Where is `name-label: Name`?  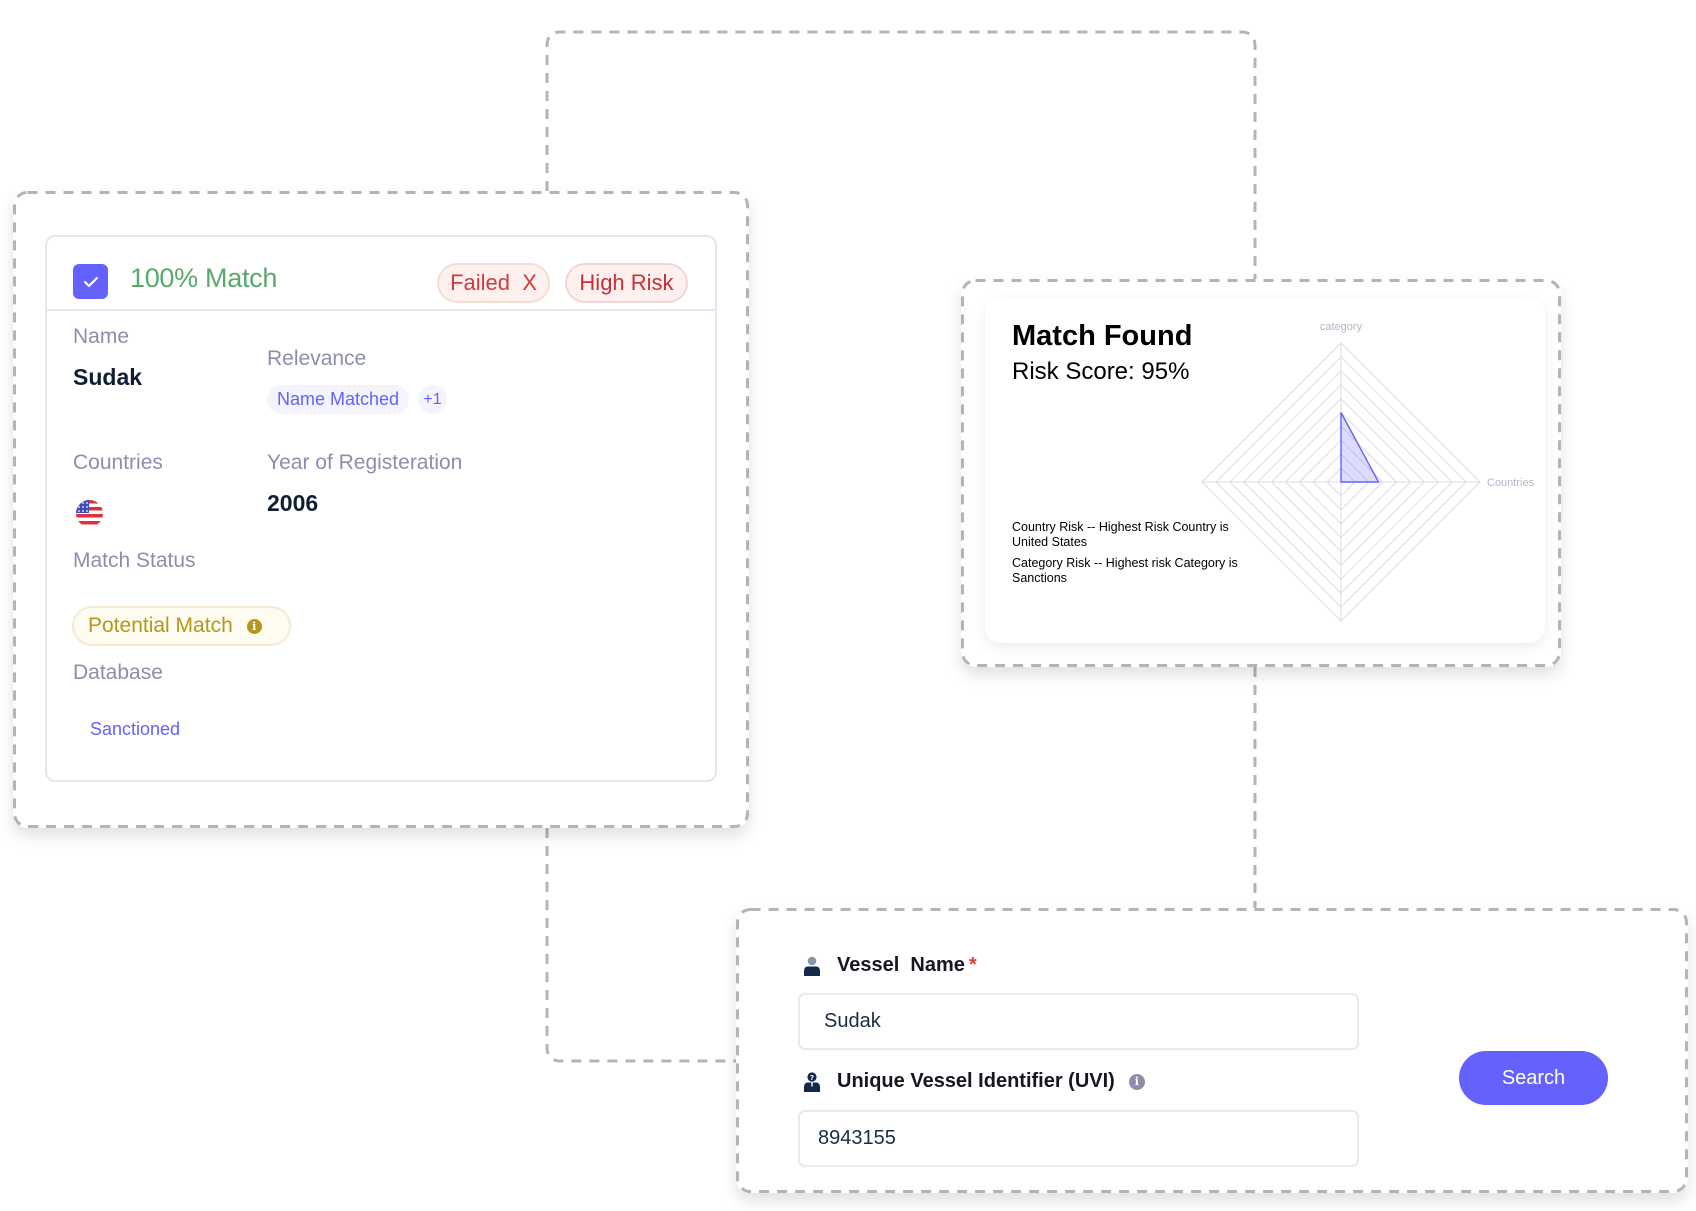 name-label: Name is located at coordinates (101, 336).